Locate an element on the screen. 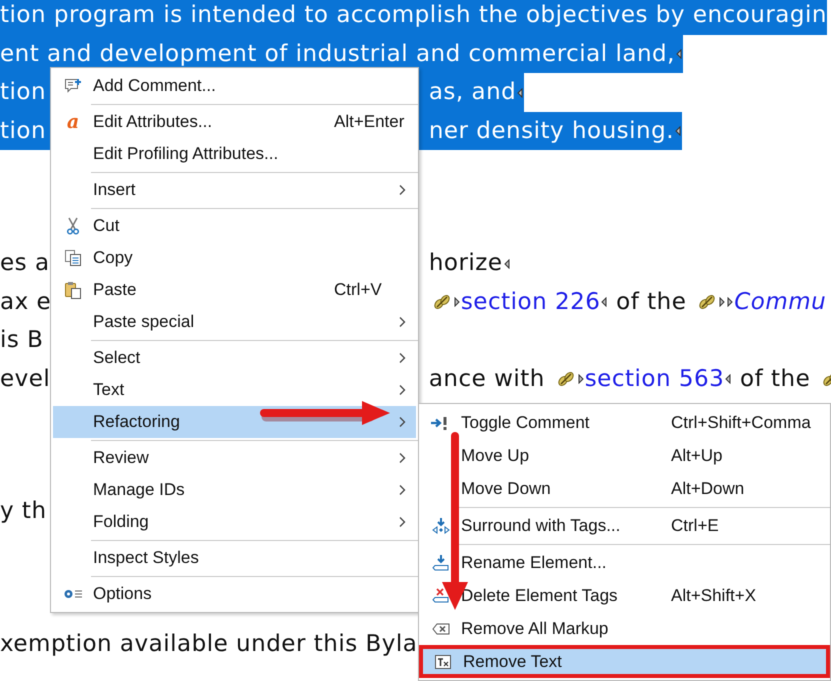 The image size is (831, 681). settings-icon is located at coordinates (73, 594).